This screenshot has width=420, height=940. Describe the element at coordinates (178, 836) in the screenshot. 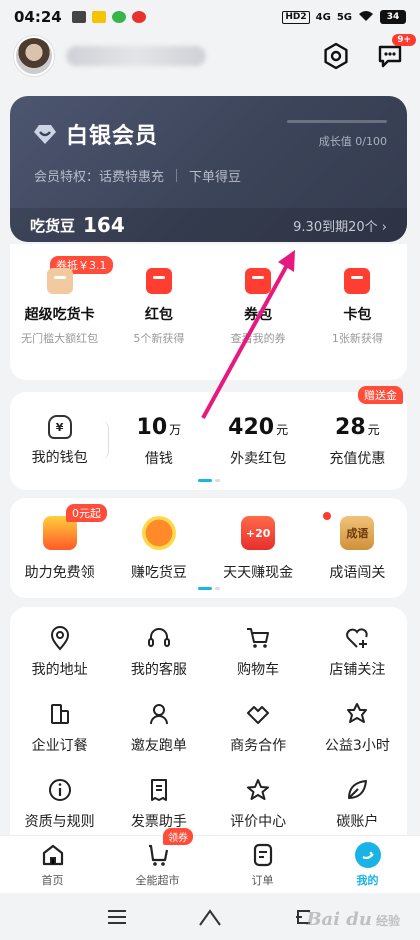

I see `market-tag: 领券` at that location.